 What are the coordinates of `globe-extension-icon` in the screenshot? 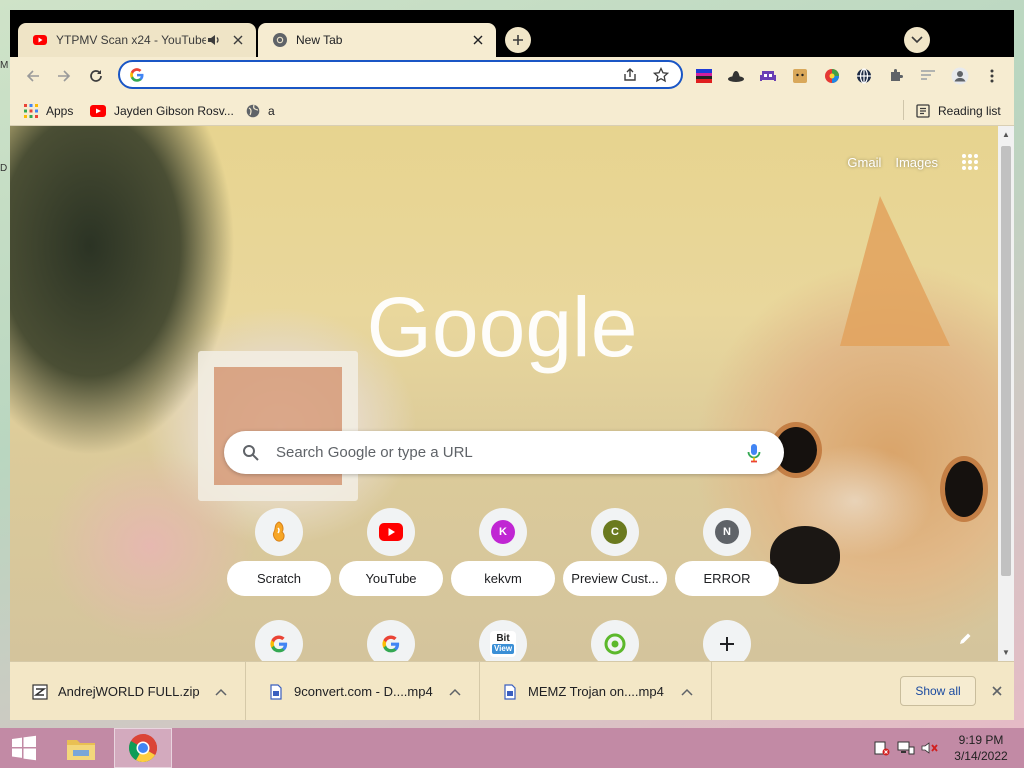 It's located at (864, 76).